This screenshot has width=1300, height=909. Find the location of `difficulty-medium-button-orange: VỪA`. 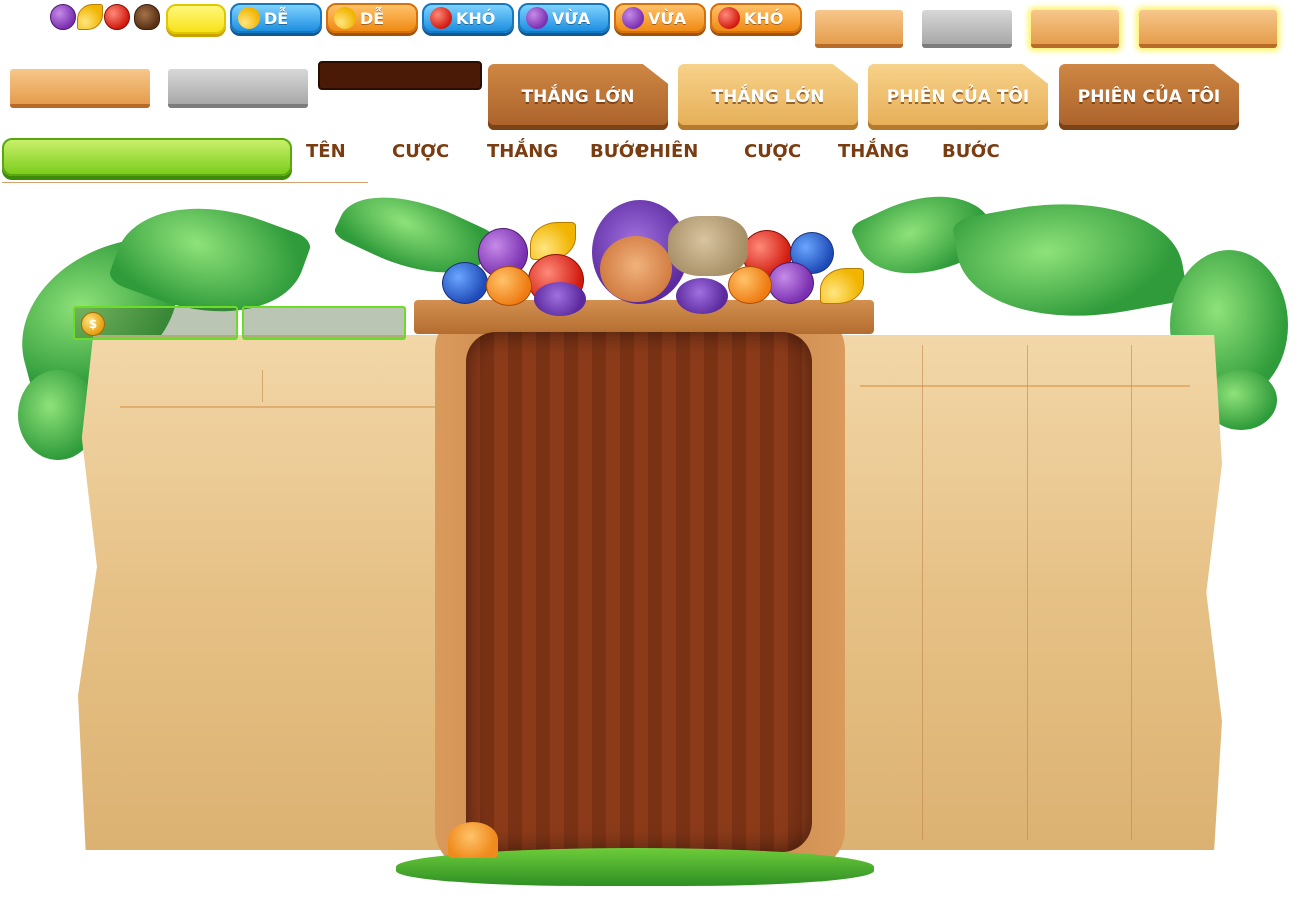

difficulty-medium-button-orange: VỪA is located at coordinates (660, 18).